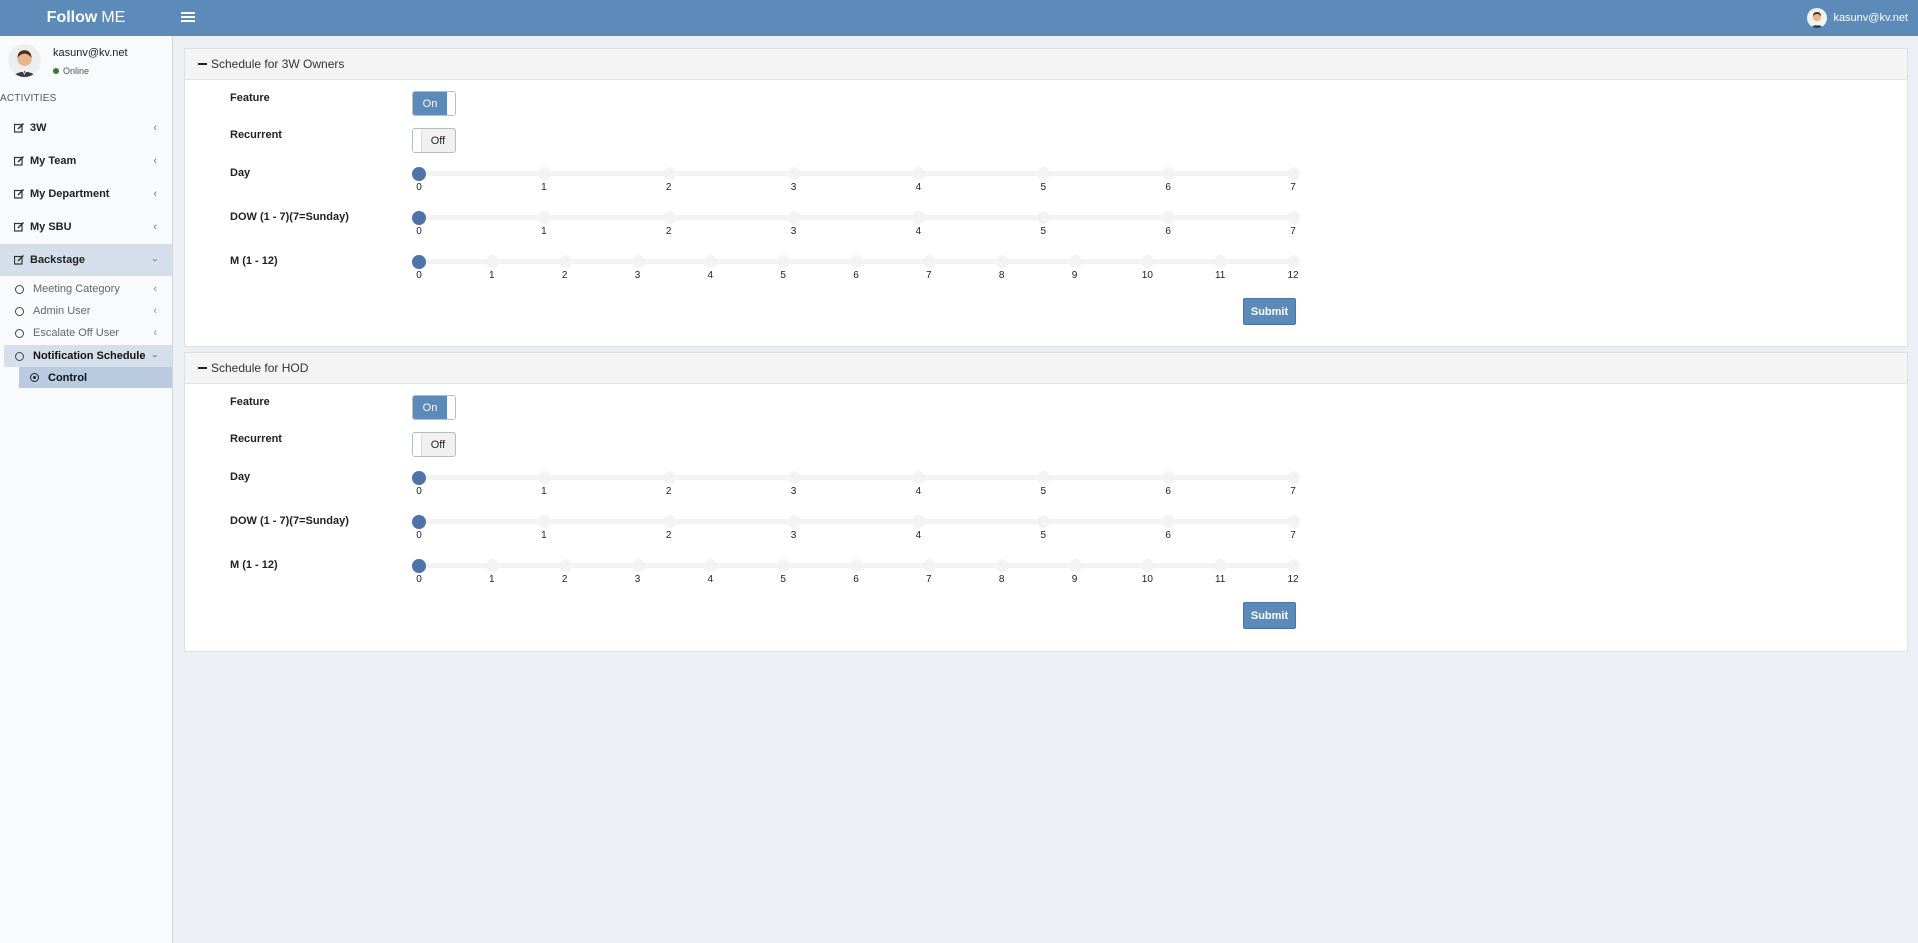 The height and width of the screenshot is (943, 1918). What do you see at coordinates (1857, 18) in the screenshot?
I see `user-menu: kasunv@kv.net` at bounding box center [1857, 18].